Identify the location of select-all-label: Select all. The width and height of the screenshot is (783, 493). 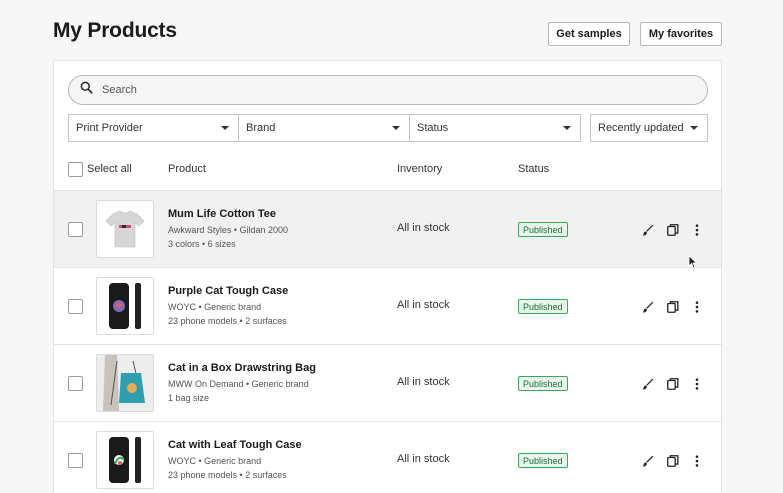
(109, 169).